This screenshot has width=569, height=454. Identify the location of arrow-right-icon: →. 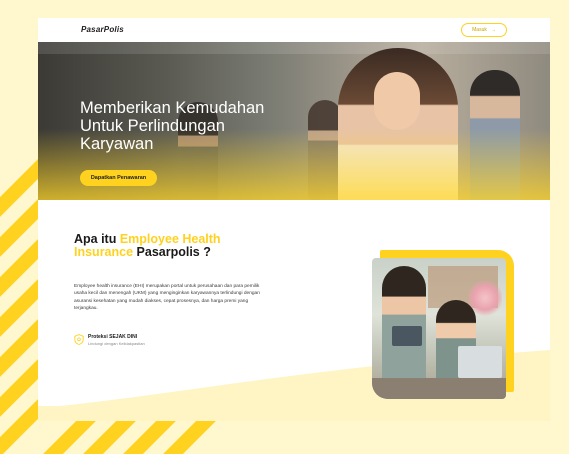
(493, 30).